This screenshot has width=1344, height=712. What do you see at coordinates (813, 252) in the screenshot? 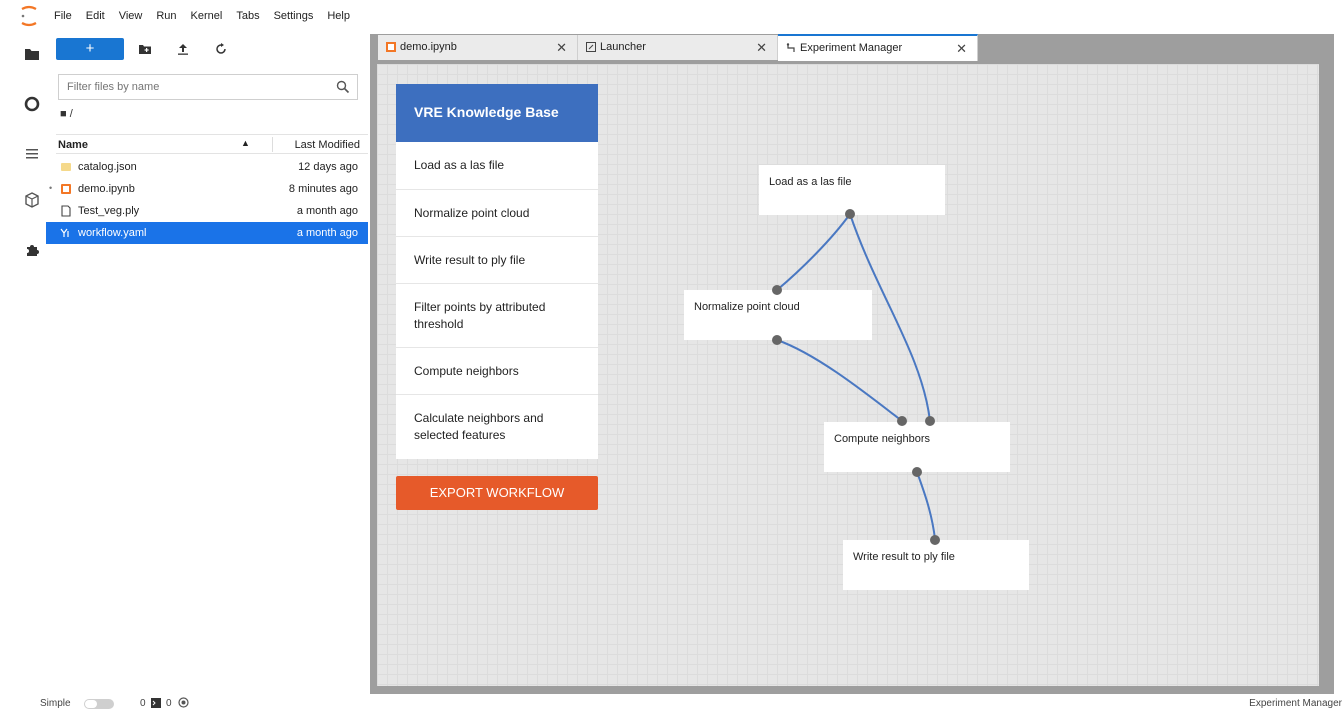
I see `edge-load-to-normalize` at bounding box center [813, 252].